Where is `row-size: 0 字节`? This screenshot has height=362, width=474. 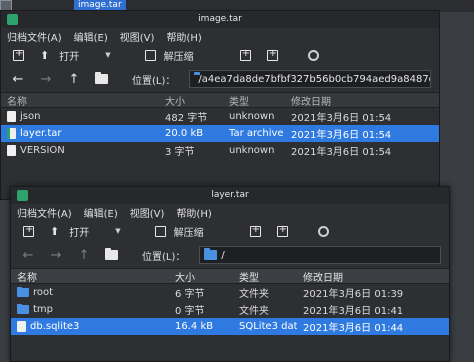 row-size: 0 字节 is located at coordinates (190, 311).